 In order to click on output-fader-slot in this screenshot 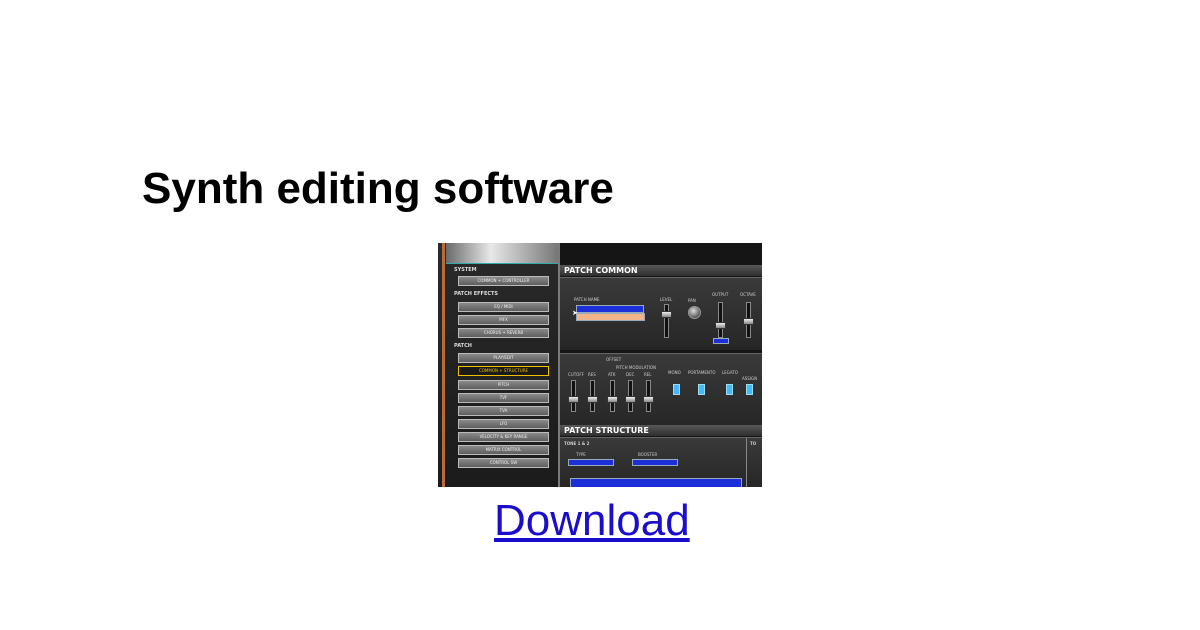, I will do `click(720, 320)`.